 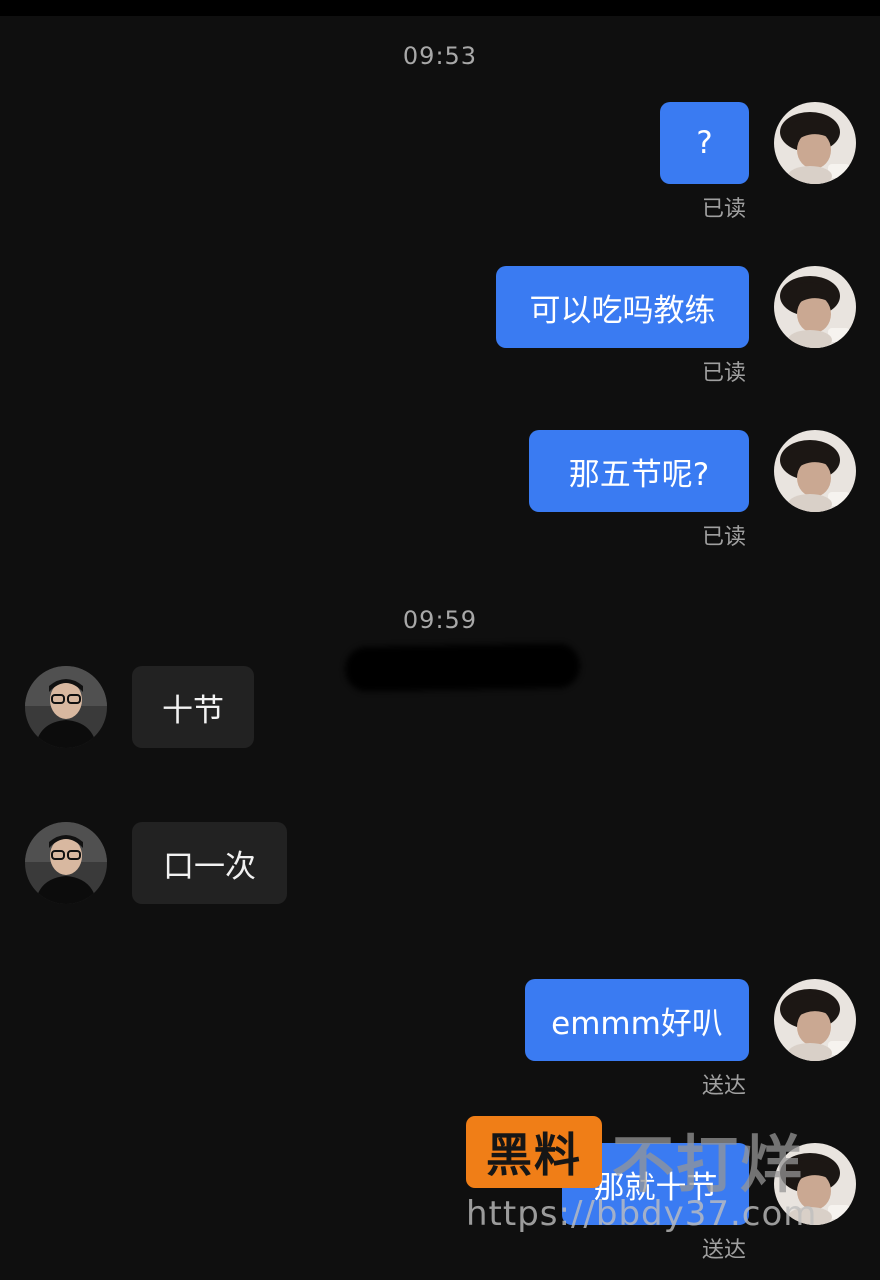 What do you see at coordinates (708, 1164) in the screenshot?
I see `watermark-text: 不打烊` at bounding box center [708, 1164].